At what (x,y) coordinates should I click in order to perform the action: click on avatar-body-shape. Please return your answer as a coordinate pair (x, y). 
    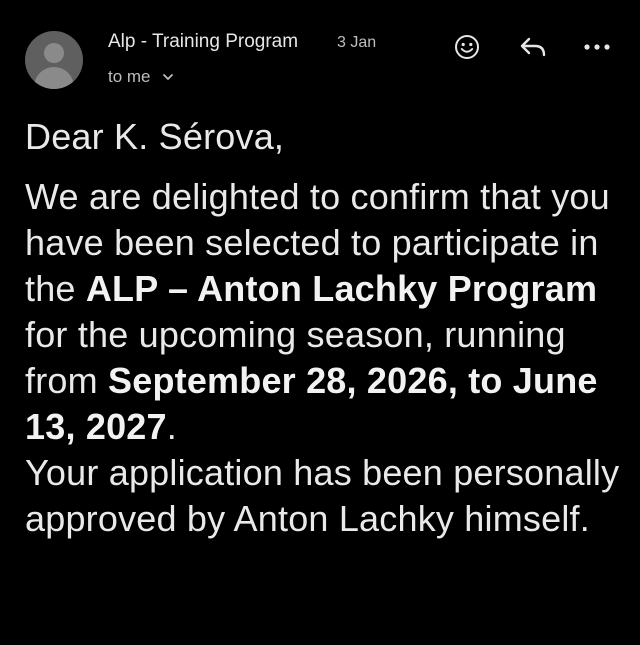
    Looking at the image, I should click on (54, 78).